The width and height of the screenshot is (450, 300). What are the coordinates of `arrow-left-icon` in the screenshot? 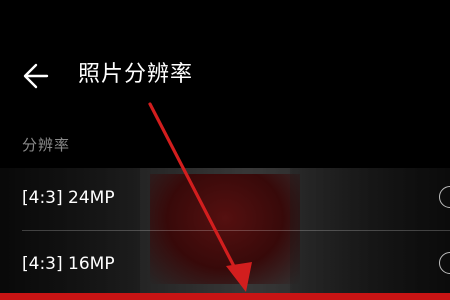 It's located at (36, 76).